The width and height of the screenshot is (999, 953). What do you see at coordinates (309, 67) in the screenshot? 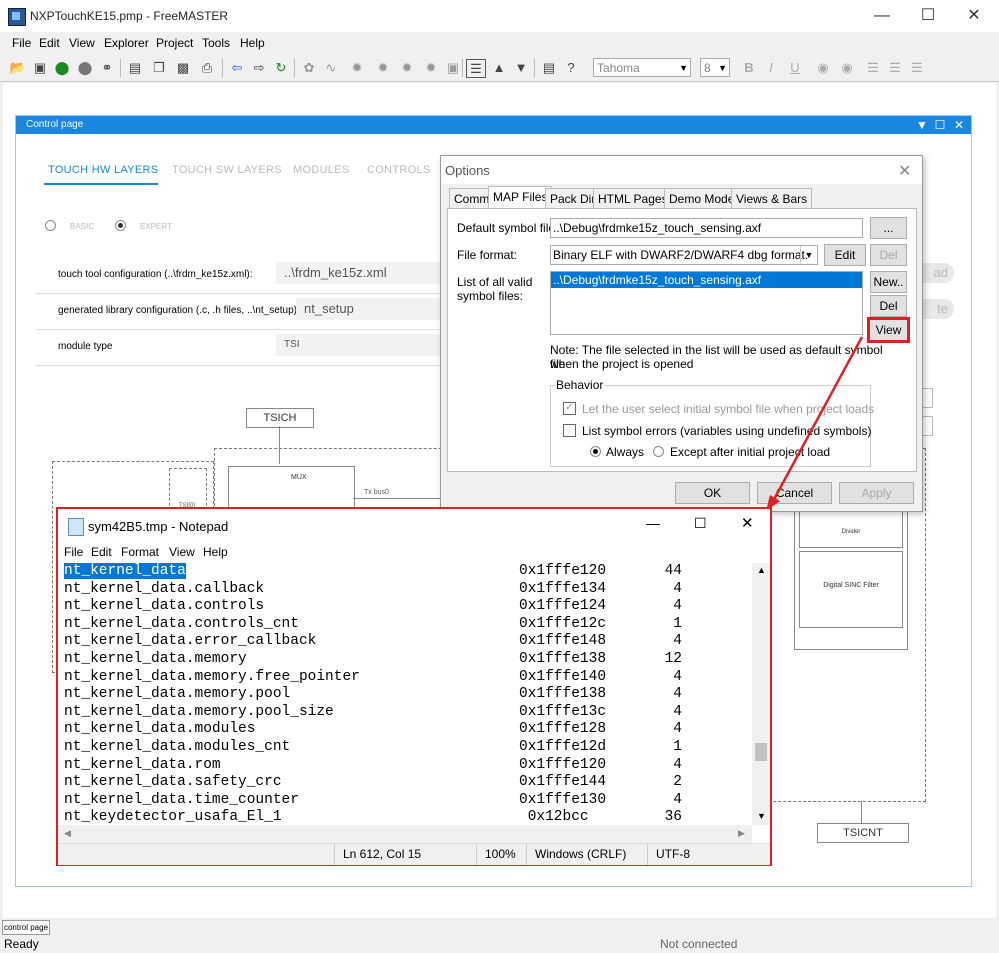
I see `watch-icon: ✿` at bounding box center [309, 67].